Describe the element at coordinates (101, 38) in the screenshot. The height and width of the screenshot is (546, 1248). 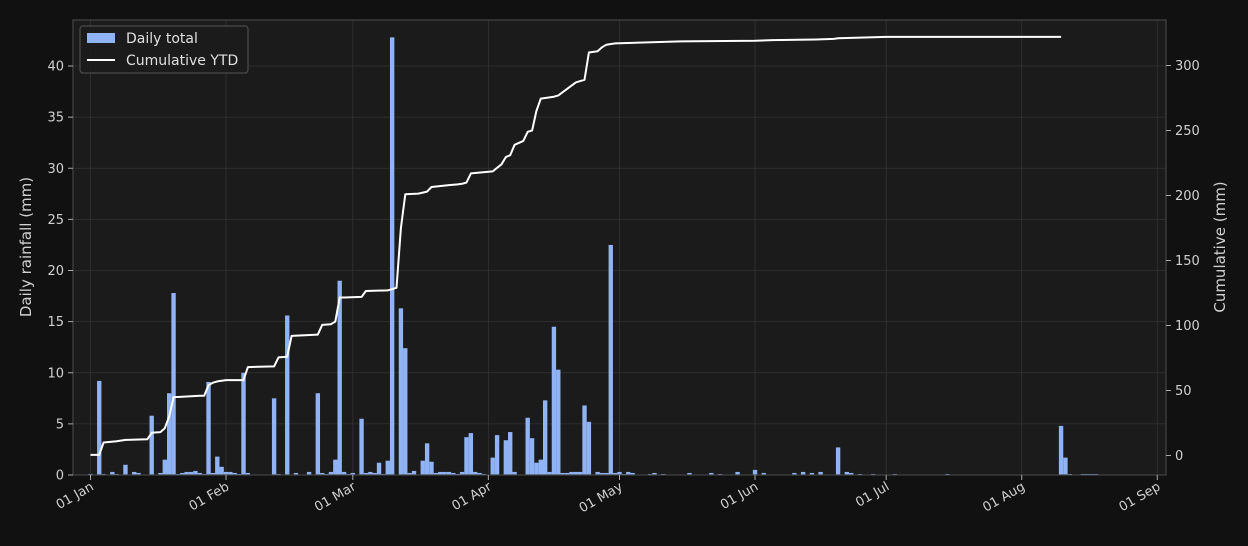
I see `legend-swatch-daily-total` at that location.